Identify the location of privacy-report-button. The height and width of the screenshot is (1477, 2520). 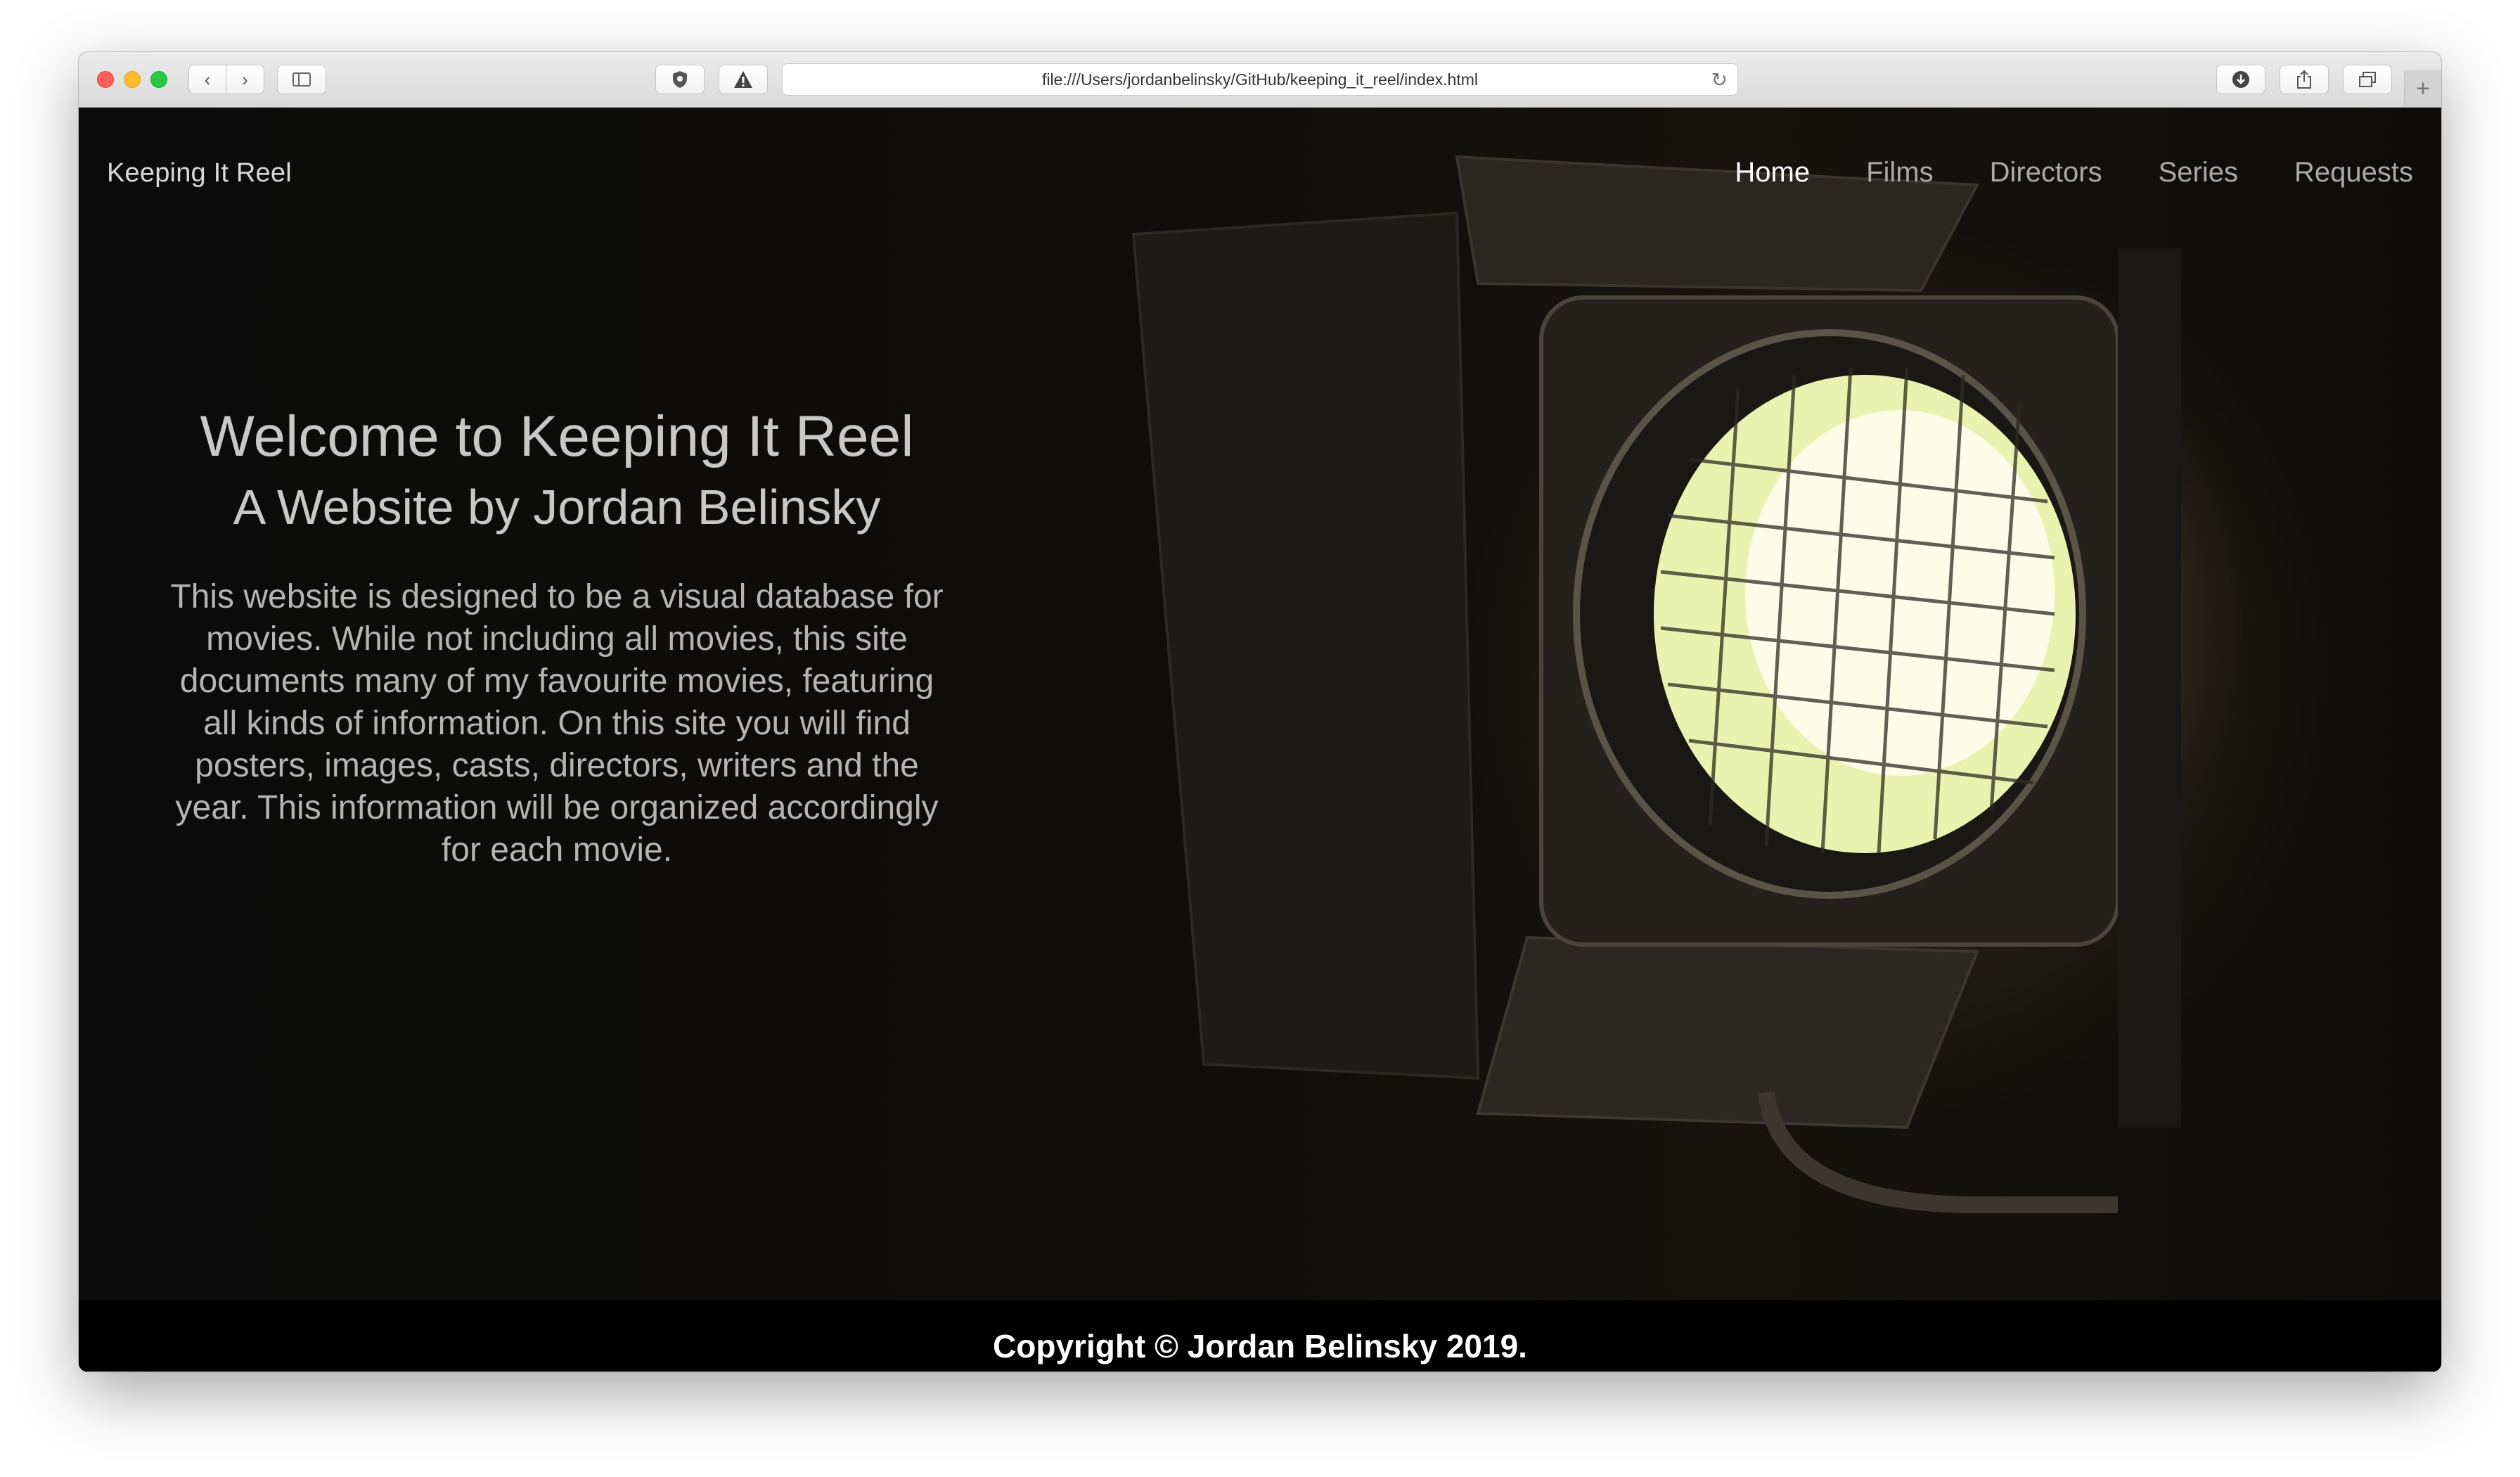
(680, 79).